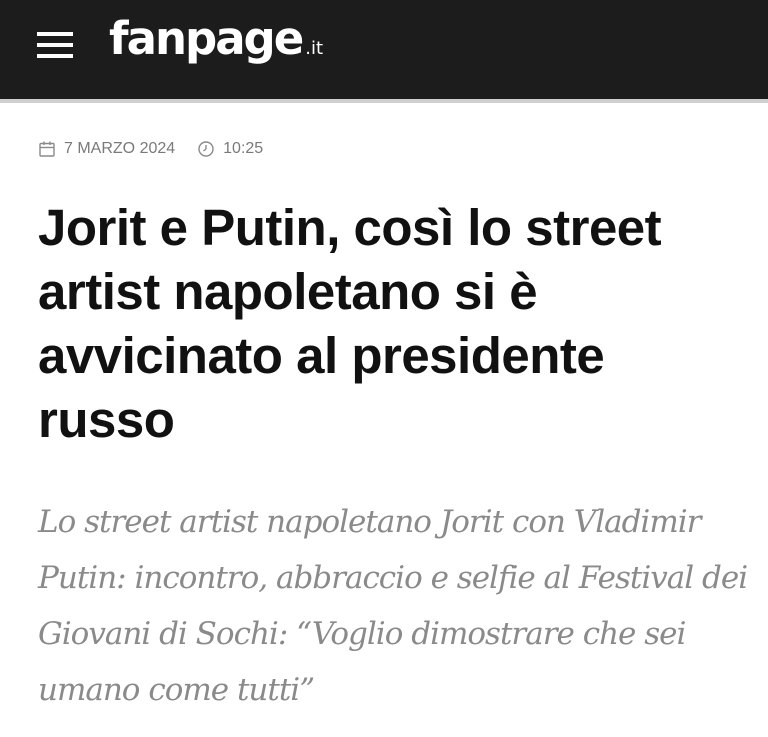 The height and width of the screenshot is (737, 768). Describe the element at coordinates (206, 149) in the screenshot. I see `clock-icon` at that location.